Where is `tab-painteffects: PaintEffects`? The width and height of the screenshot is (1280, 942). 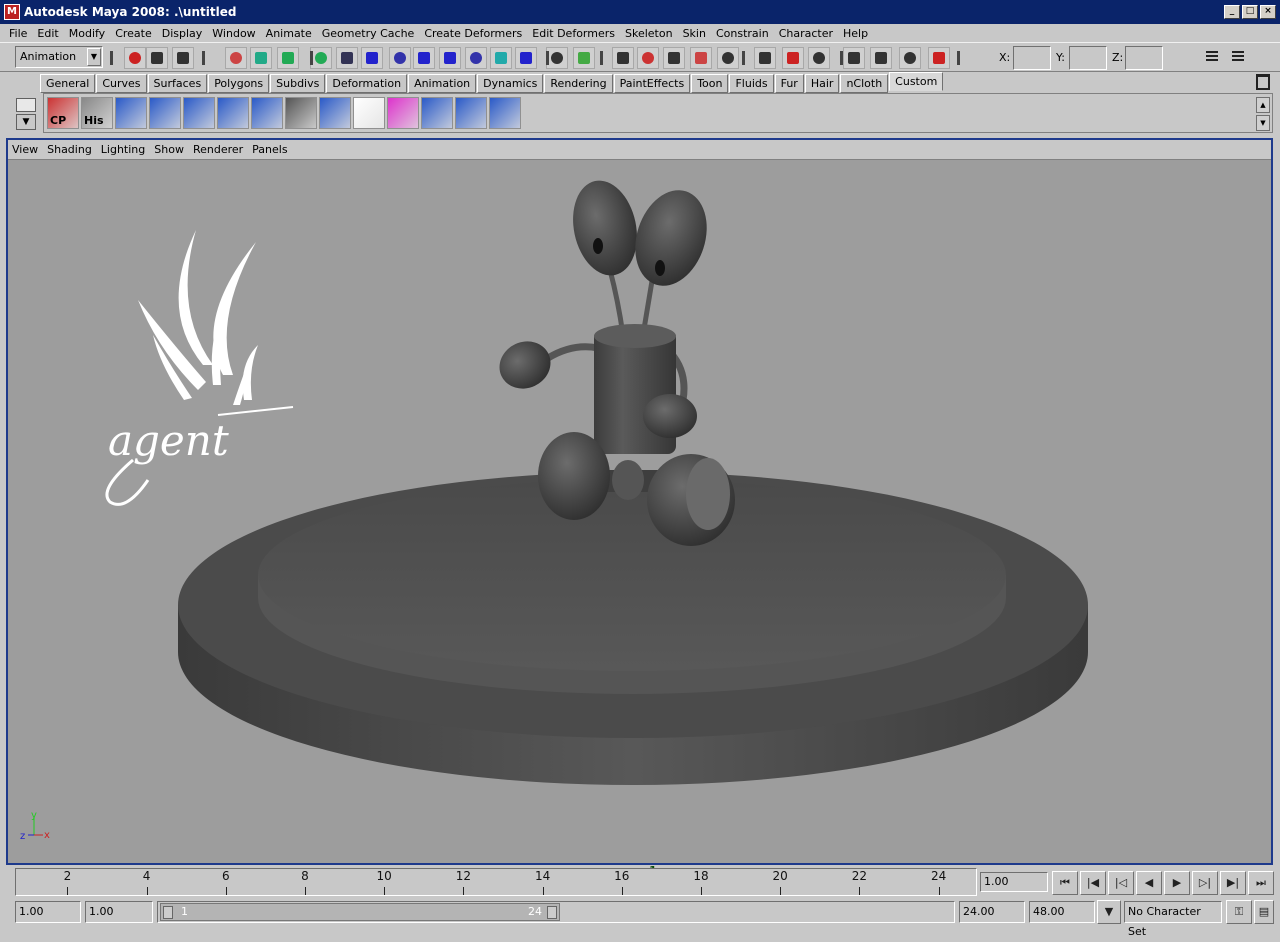
tab-painteffects: PaintEffects is located at coordinates (652, 83).